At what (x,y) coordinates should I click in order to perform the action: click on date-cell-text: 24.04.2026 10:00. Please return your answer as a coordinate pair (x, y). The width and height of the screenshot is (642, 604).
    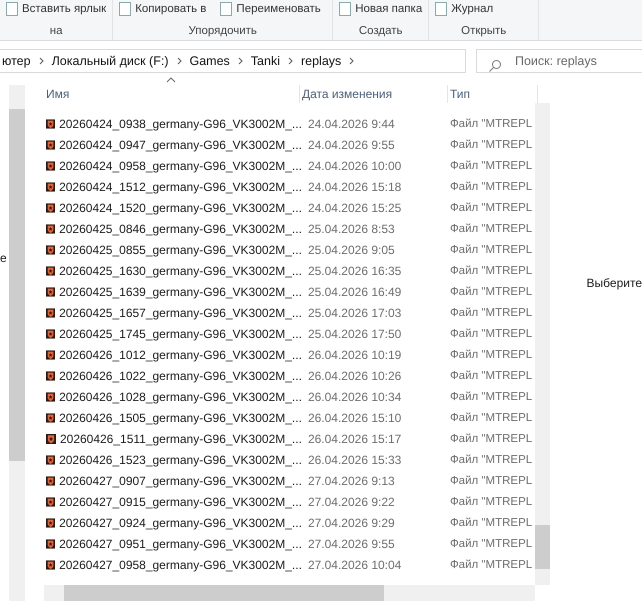
    Looking at the image, I should click on (354, 165).